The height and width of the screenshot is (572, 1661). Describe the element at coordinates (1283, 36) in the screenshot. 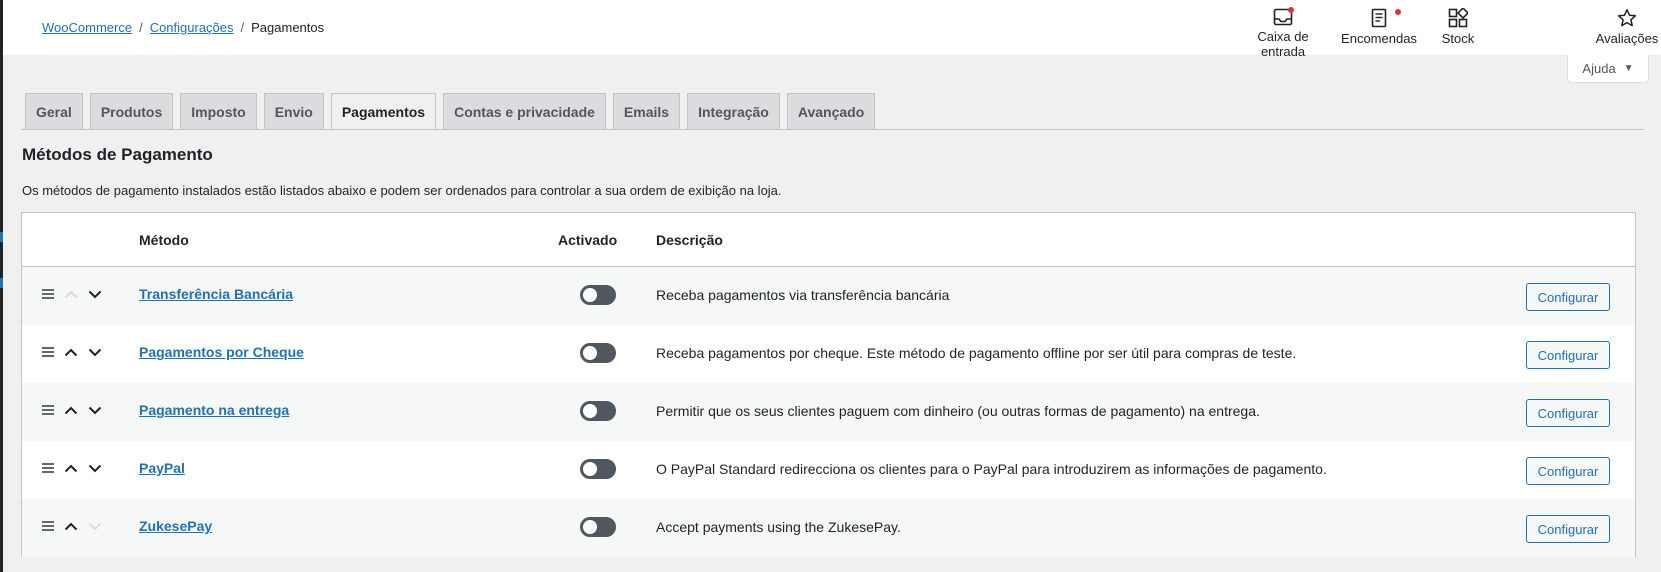

I see `activity-inbox-label-1: Caixa de` at that location.